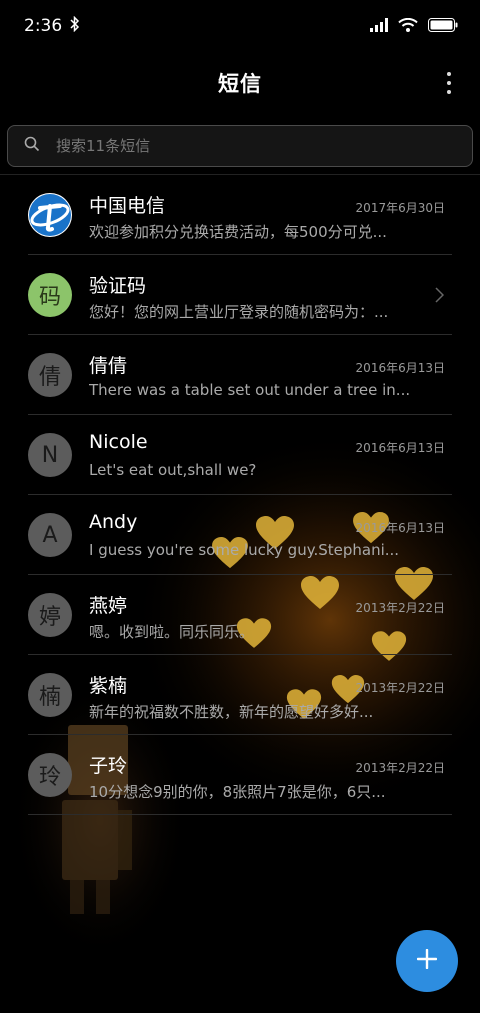 This screenshot has height=1013, width=480. What do you see at coordinates (118, 442) in the screenshot?
I see `contact-name: Nicole` at bounding box center [118, 442].